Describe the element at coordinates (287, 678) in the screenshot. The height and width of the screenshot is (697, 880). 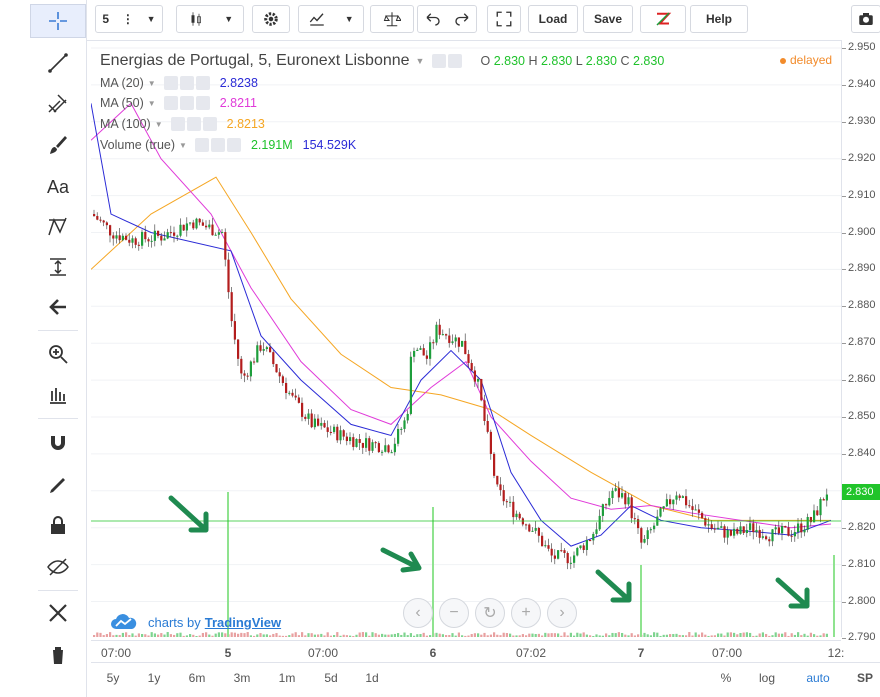
I see `range-button-1m: 1m` at that location.